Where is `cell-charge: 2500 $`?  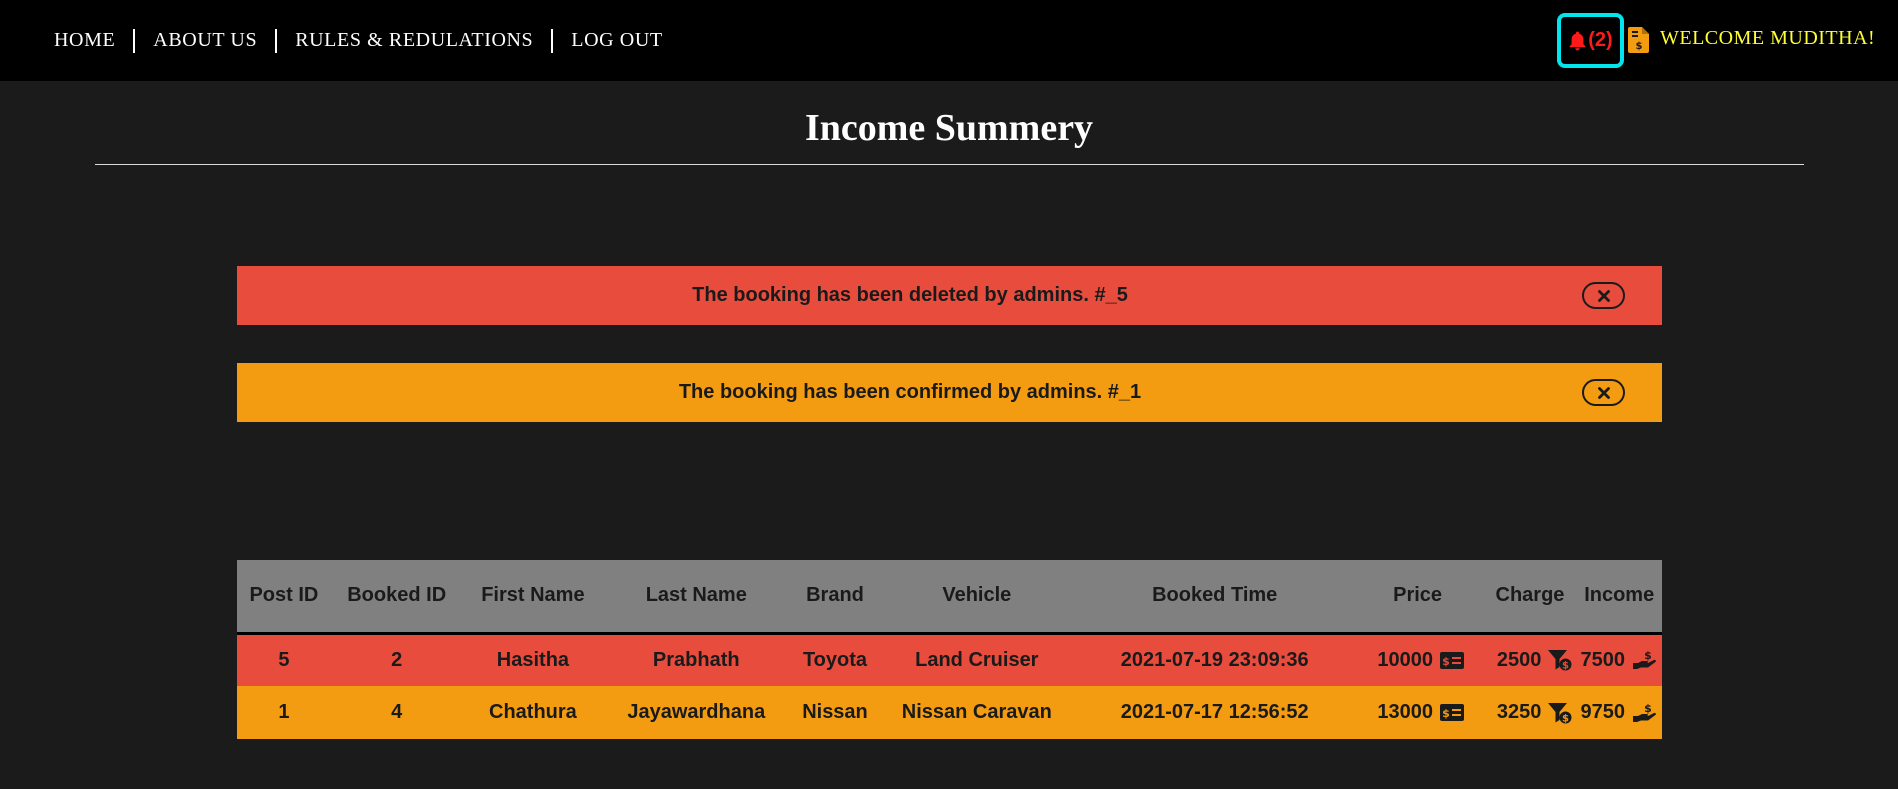
cell-charge: 2500 $ is located at coordinates (1522, 659).